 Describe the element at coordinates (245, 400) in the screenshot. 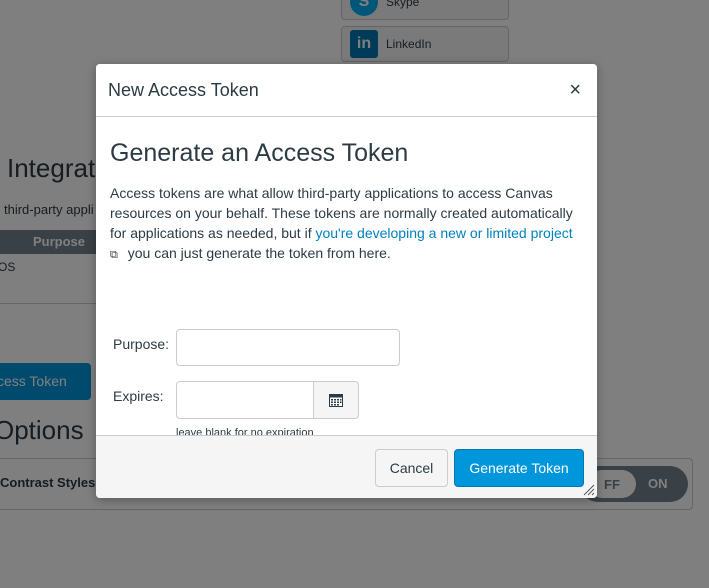

I see `expires-input` at that location.